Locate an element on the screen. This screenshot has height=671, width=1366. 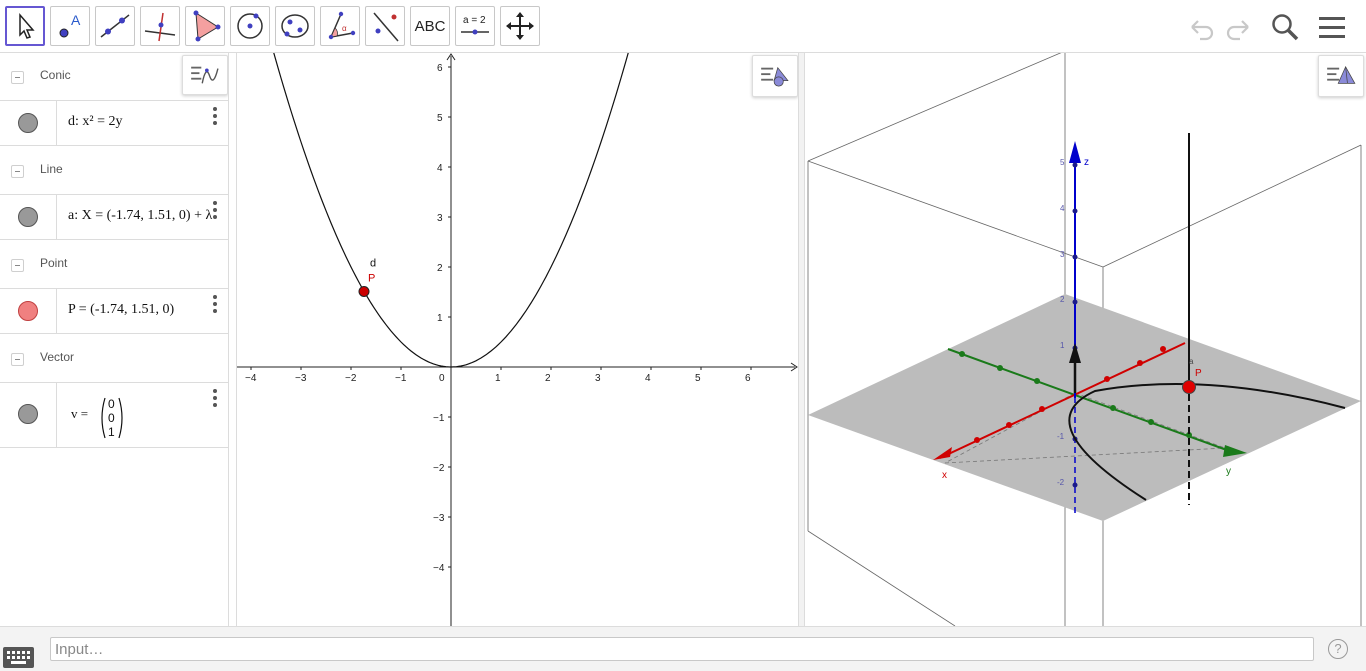
algebra-item-v: v = 0 0 1 is located at coordinates (114, 415).